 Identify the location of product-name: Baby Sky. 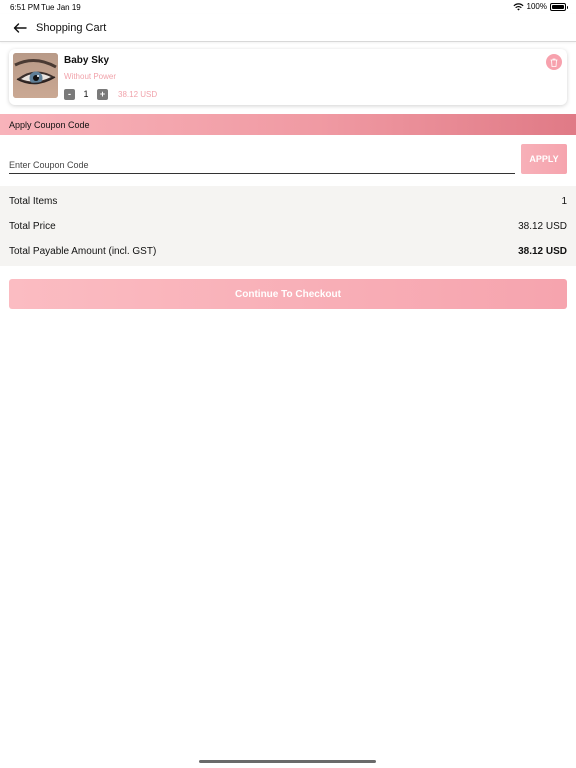
(86, 60).